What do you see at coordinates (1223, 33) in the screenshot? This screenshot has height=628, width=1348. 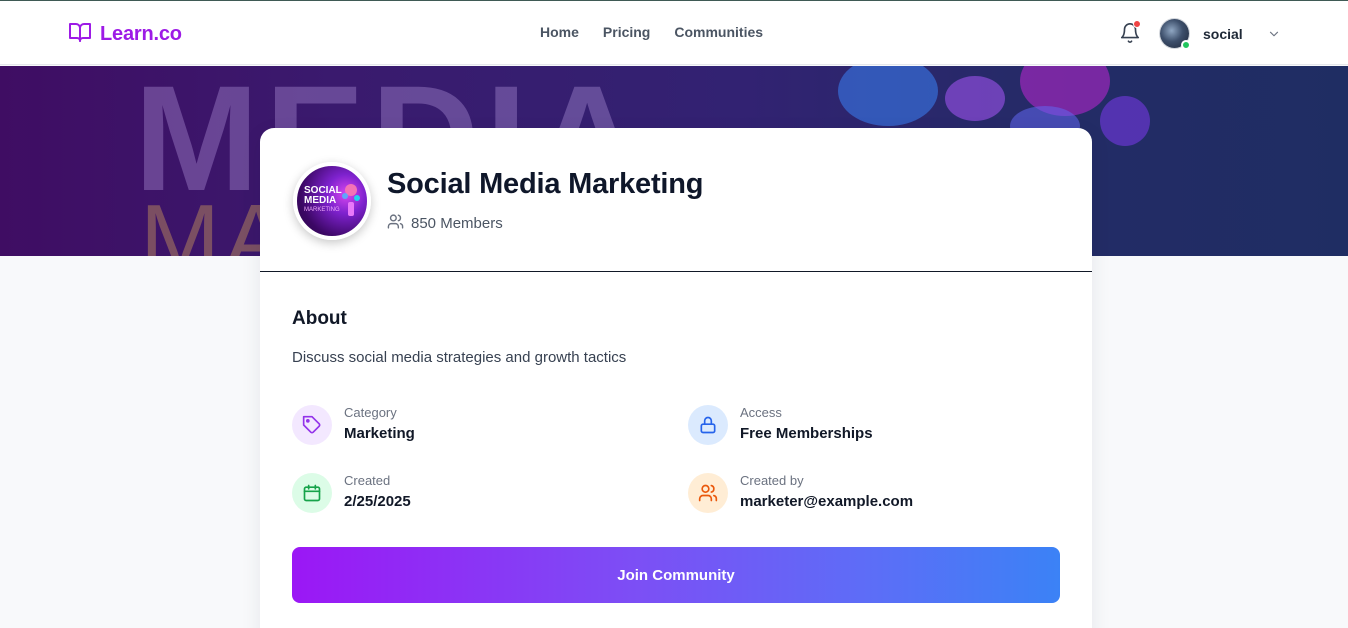 I see `user-name: social` at bounding box center [1223, 33].